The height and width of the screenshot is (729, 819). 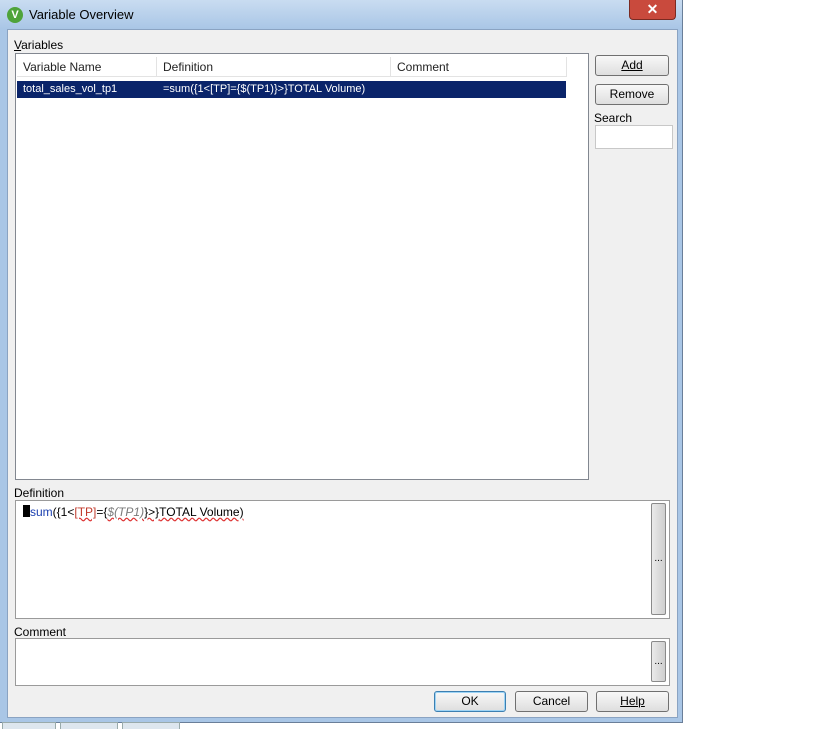 I want to click on variable-token: $(TP1), so click(x=126, y=512).